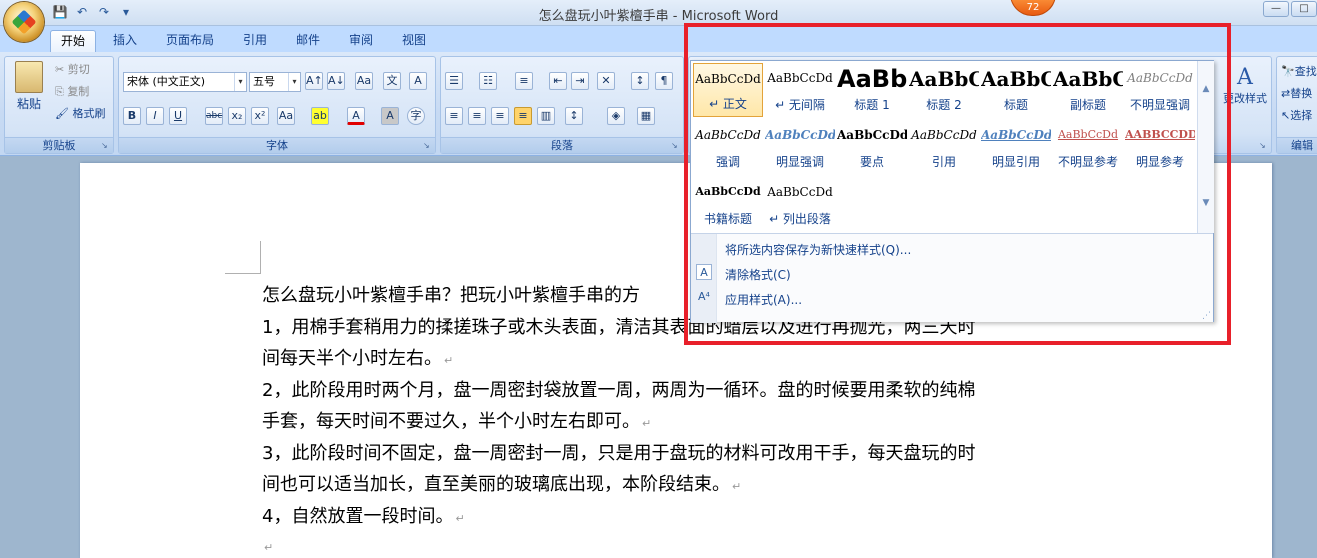 The image size is (1317, 558). I want to click on align-right-button: ≡, so click(500, 116).